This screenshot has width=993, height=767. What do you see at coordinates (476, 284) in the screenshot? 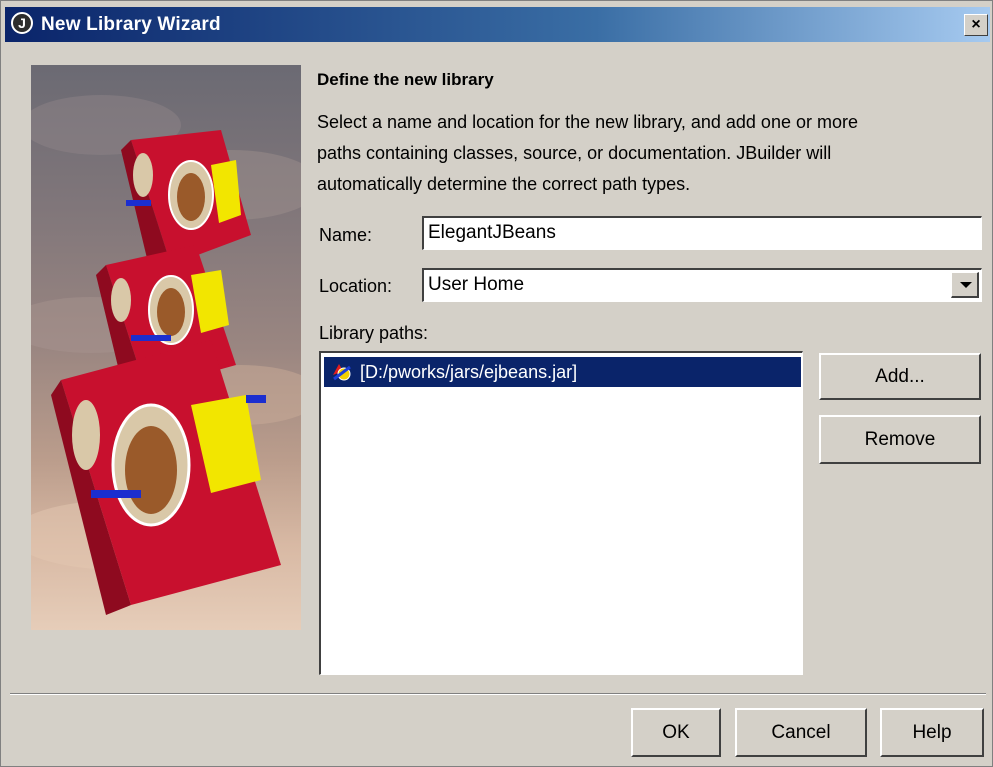
I see `location-select-value: User Home` at bounding box center [476, 284].